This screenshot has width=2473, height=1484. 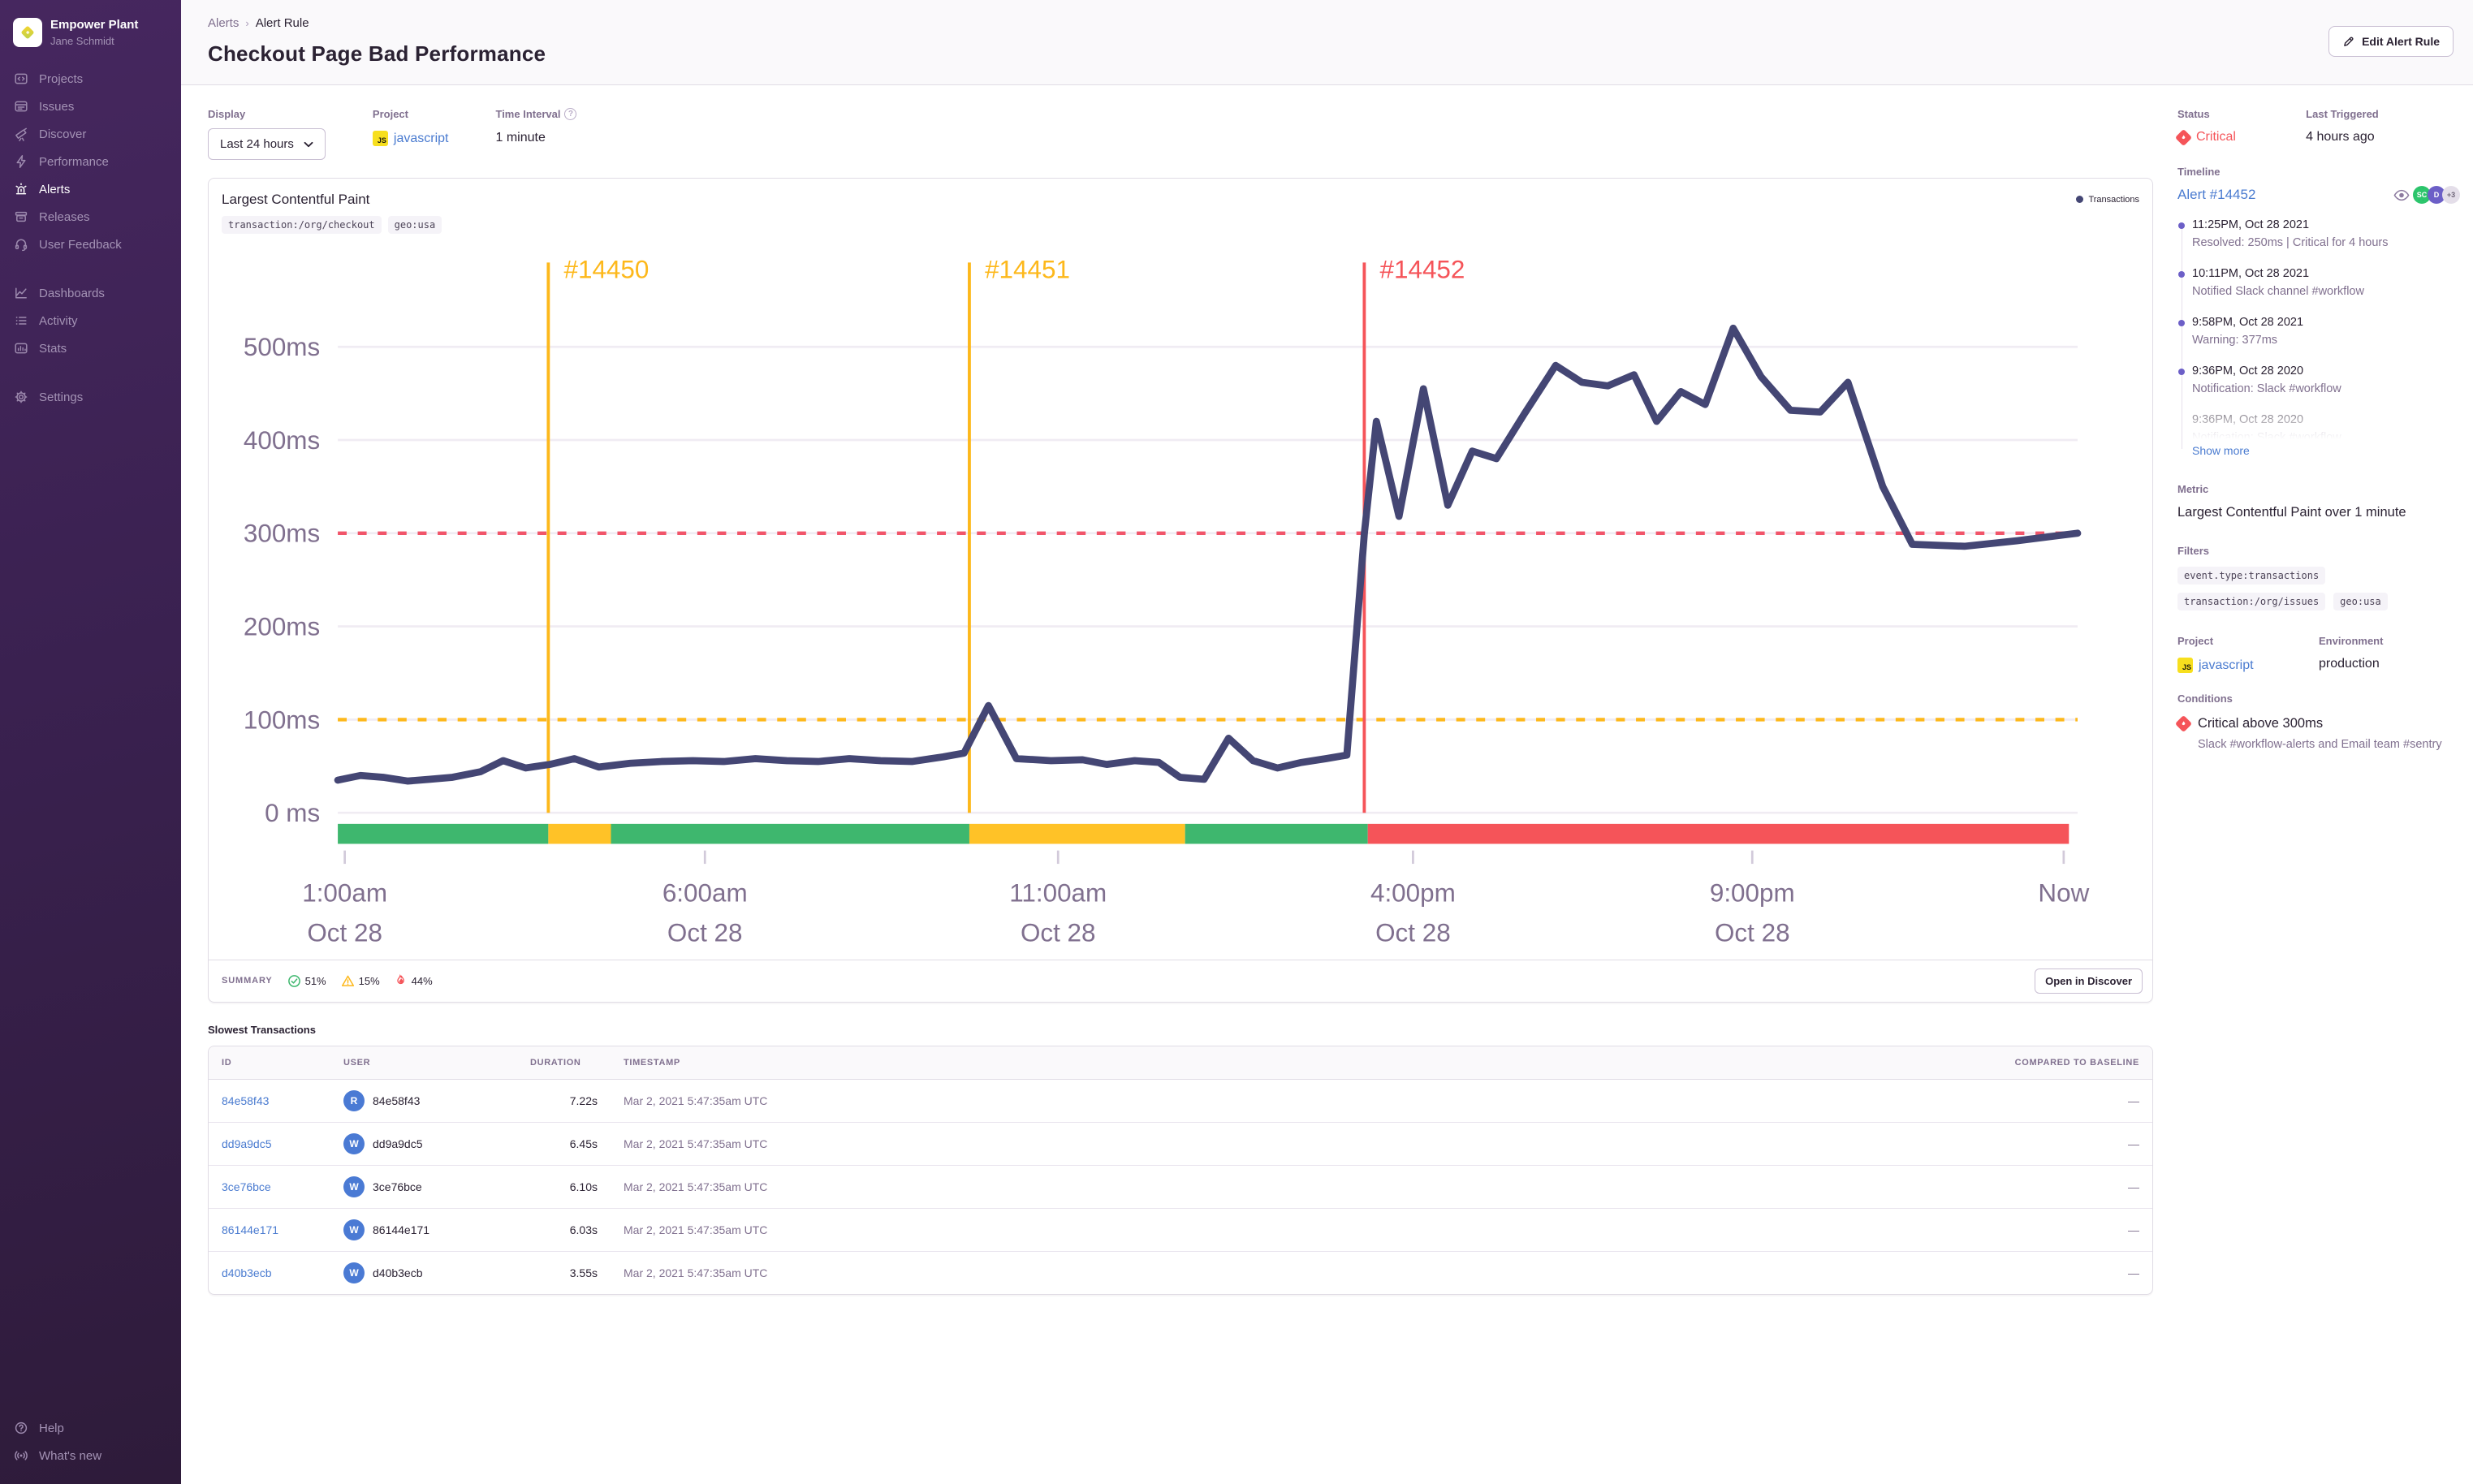 What do you see at coordinates (90, 320) in the screenshot?
I see `sidebar-item-activity: Activity` at bounding box center [90, 320].